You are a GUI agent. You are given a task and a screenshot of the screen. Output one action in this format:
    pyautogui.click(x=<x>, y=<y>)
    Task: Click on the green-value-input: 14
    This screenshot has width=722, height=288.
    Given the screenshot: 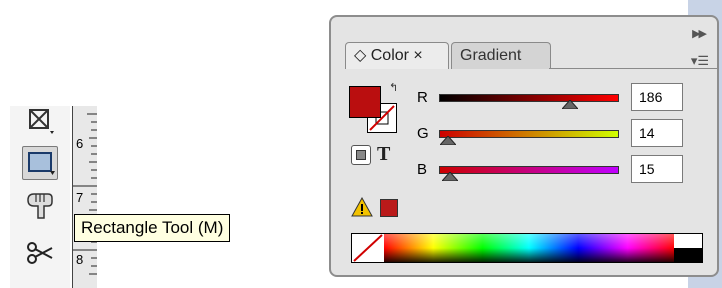 What is the action you would take?
    pyautogui.click(x=657, y=133)
    